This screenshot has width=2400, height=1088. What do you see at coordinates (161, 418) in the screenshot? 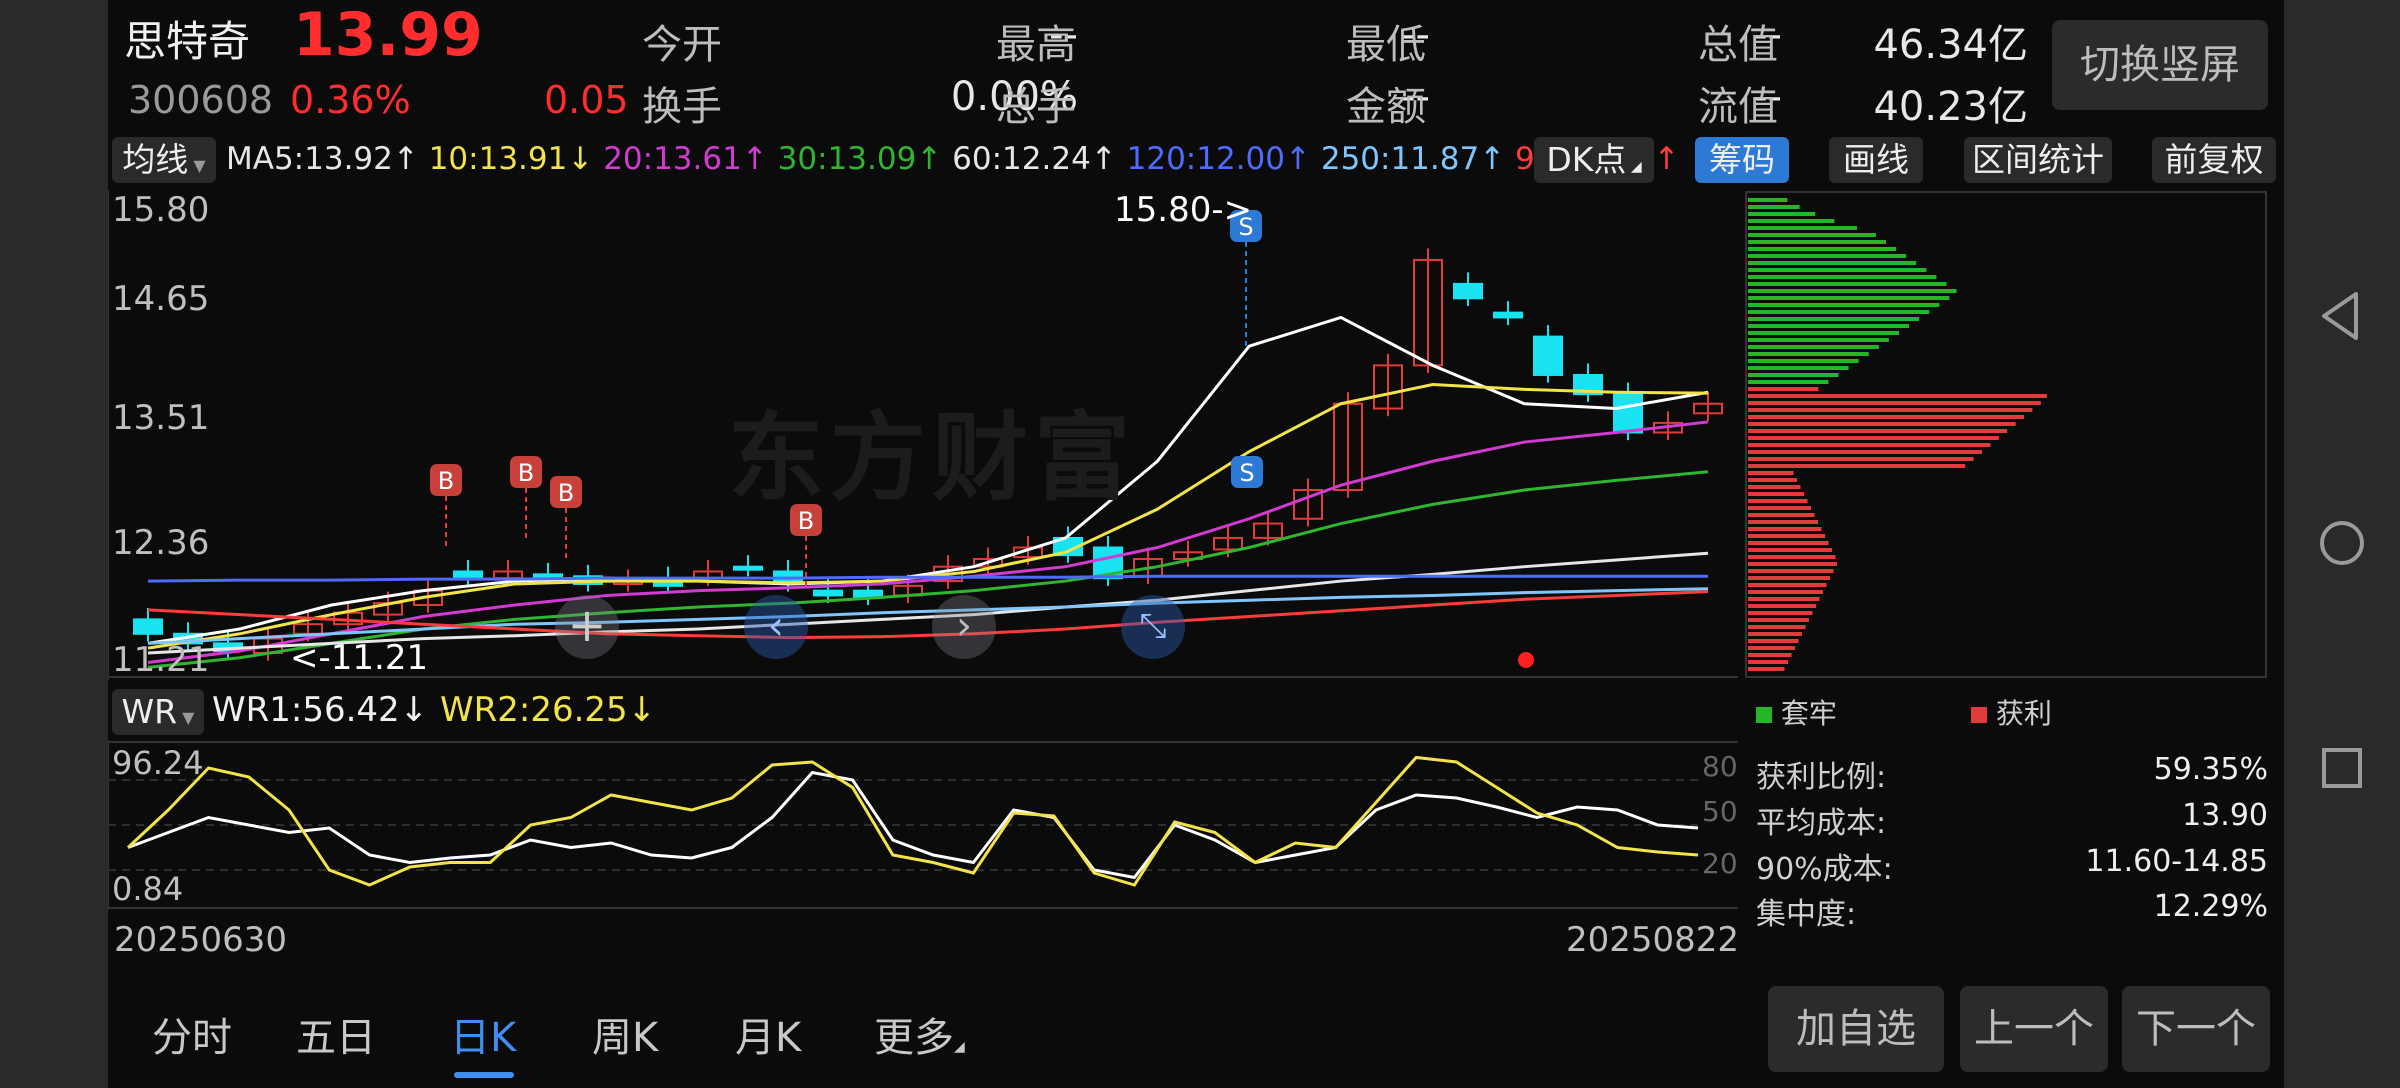
I see `y-tick-3: 13.51` at bounding box center [161, 418].